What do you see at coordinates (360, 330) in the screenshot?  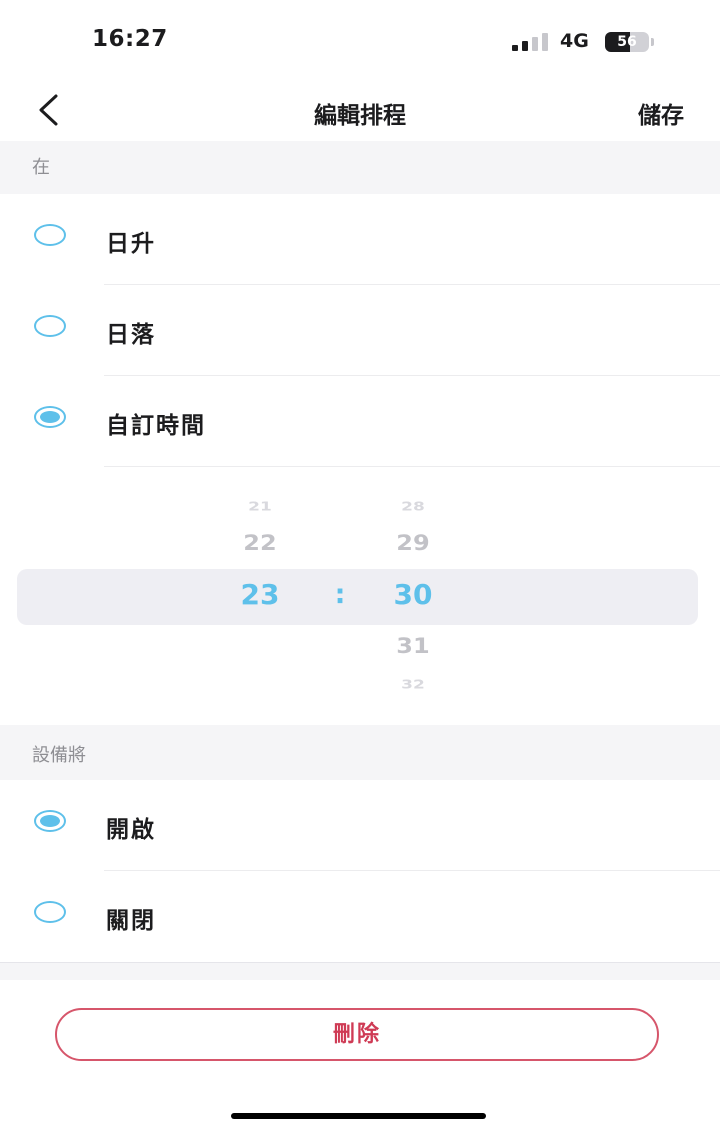 I see `option-sunset: 日落` at bounding box center [360, 330].